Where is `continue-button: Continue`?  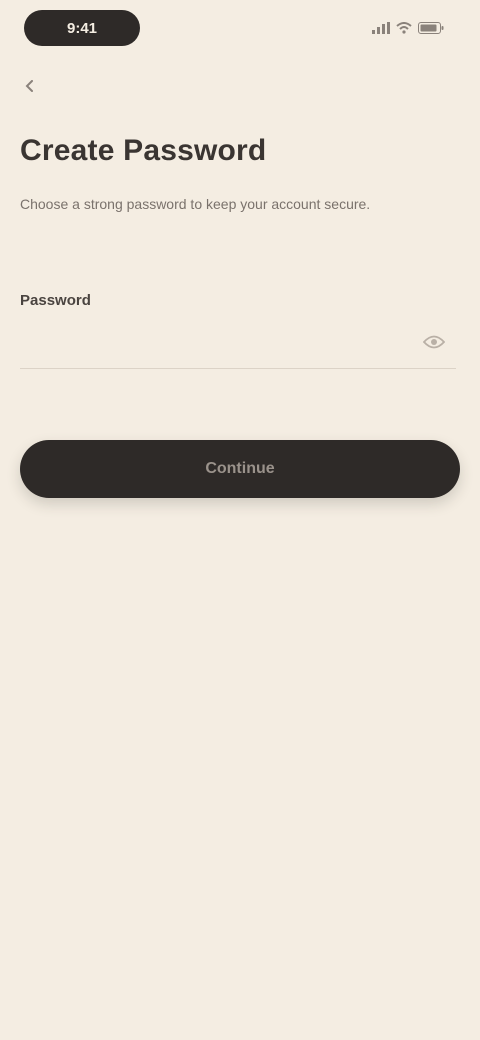
continue-button: Continue is located at coordinates (240, 469).